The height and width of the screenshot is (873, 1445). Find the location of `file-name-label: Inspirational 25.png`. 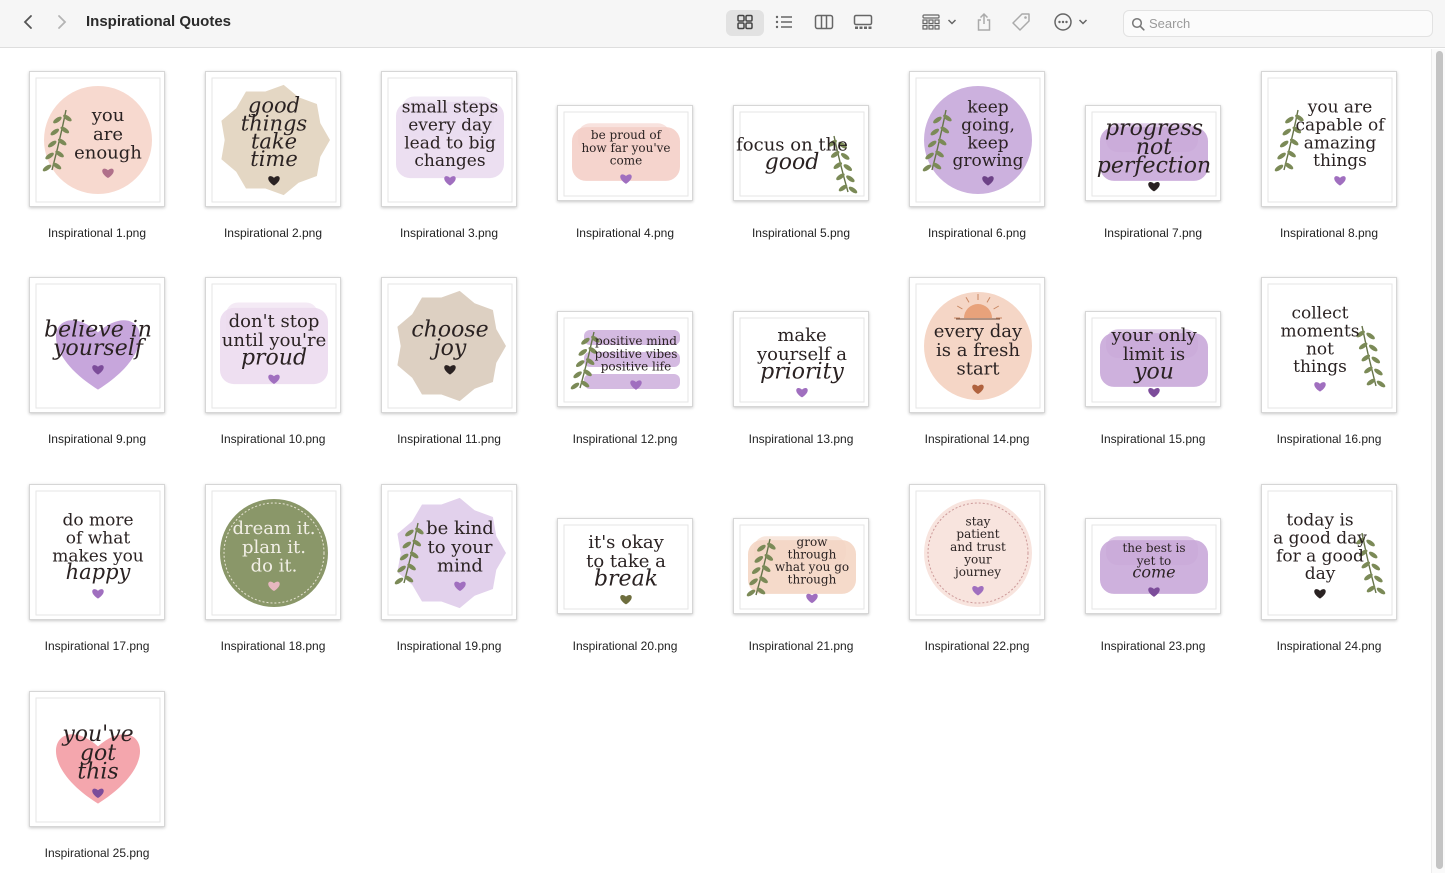

file-name-label: Inspirational 25.png is located at coordinates (97, 853).